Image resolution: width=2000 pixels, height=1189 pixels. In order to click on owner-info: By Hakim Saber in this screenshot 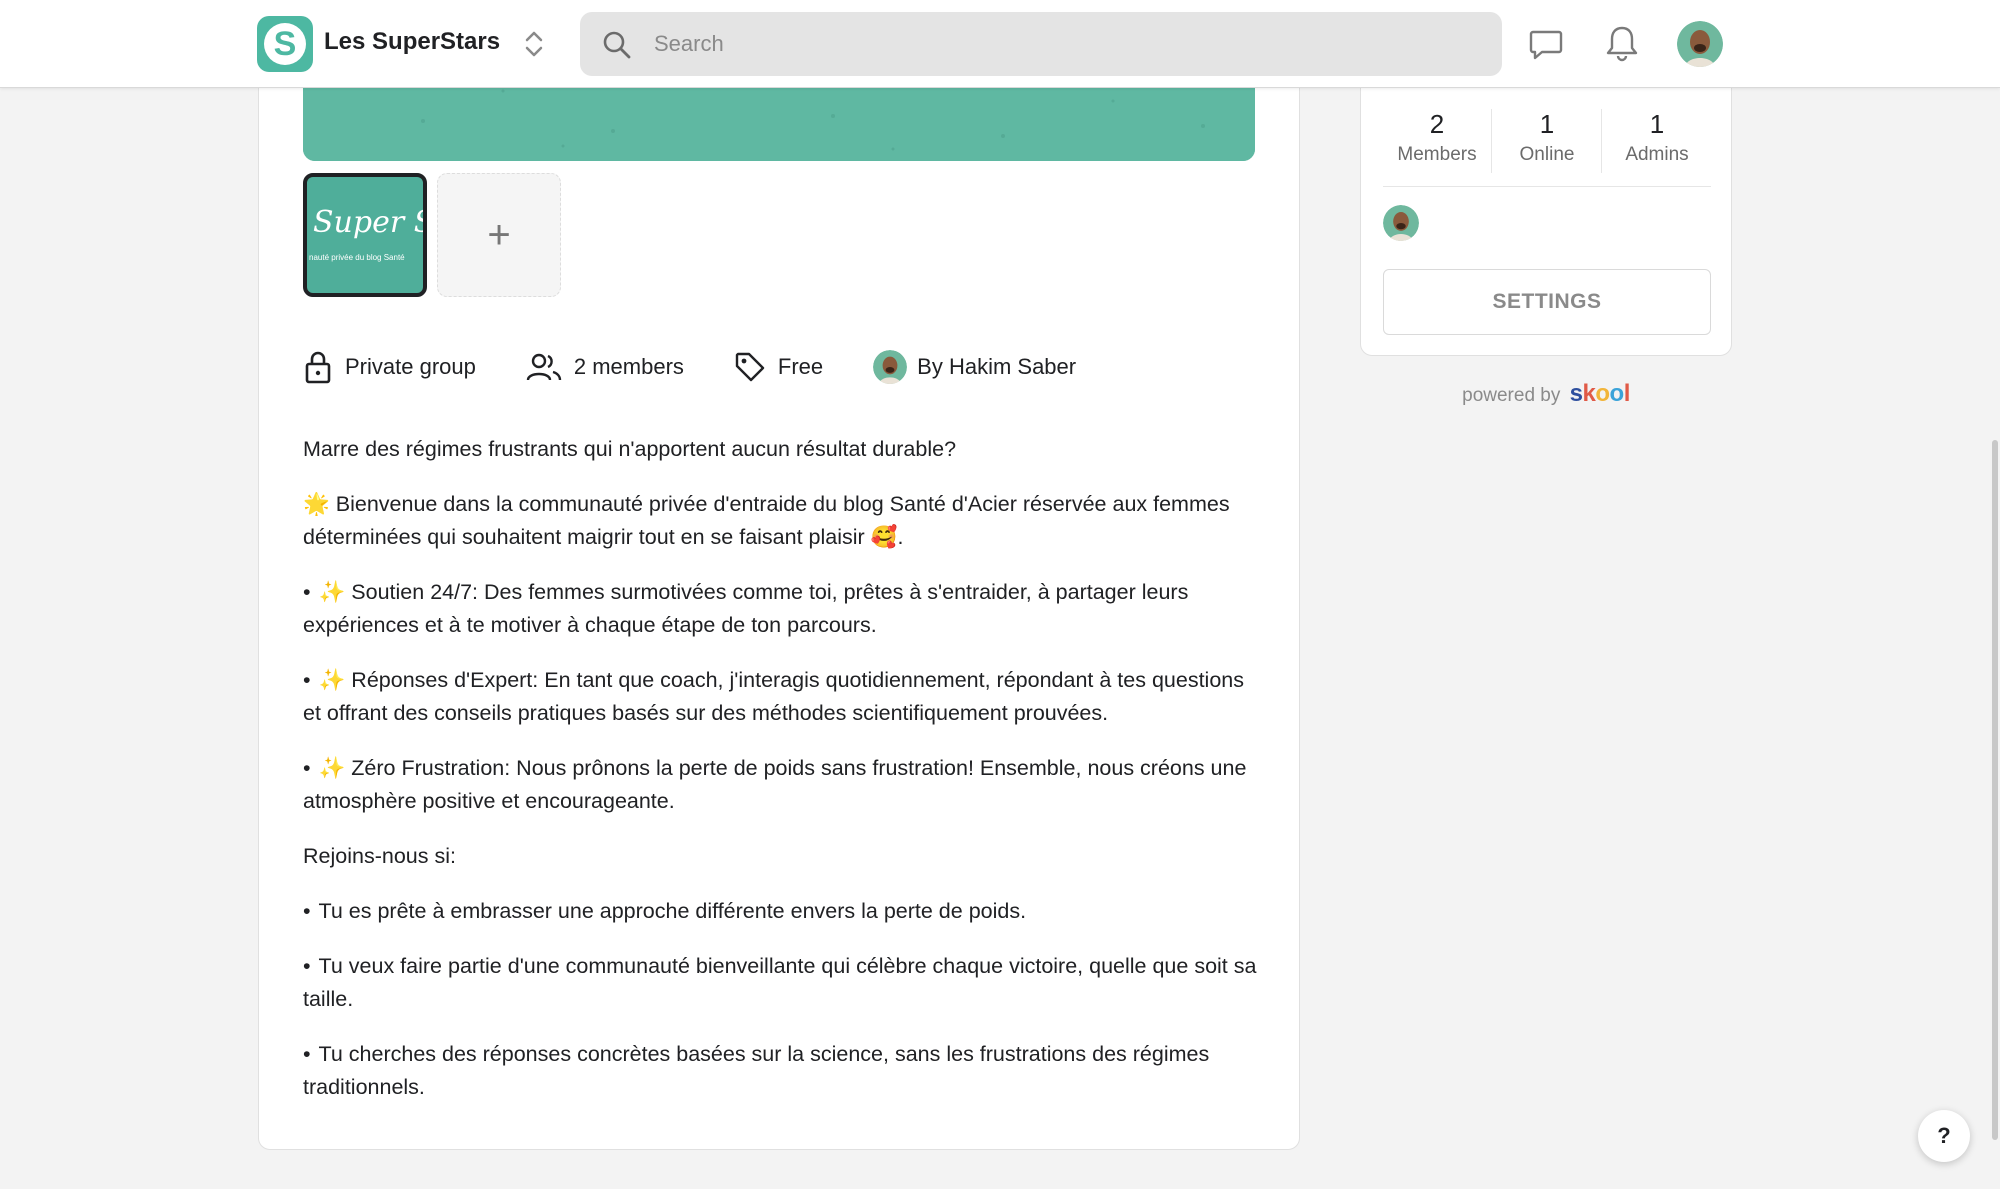, I will do `click(974, 367)`.